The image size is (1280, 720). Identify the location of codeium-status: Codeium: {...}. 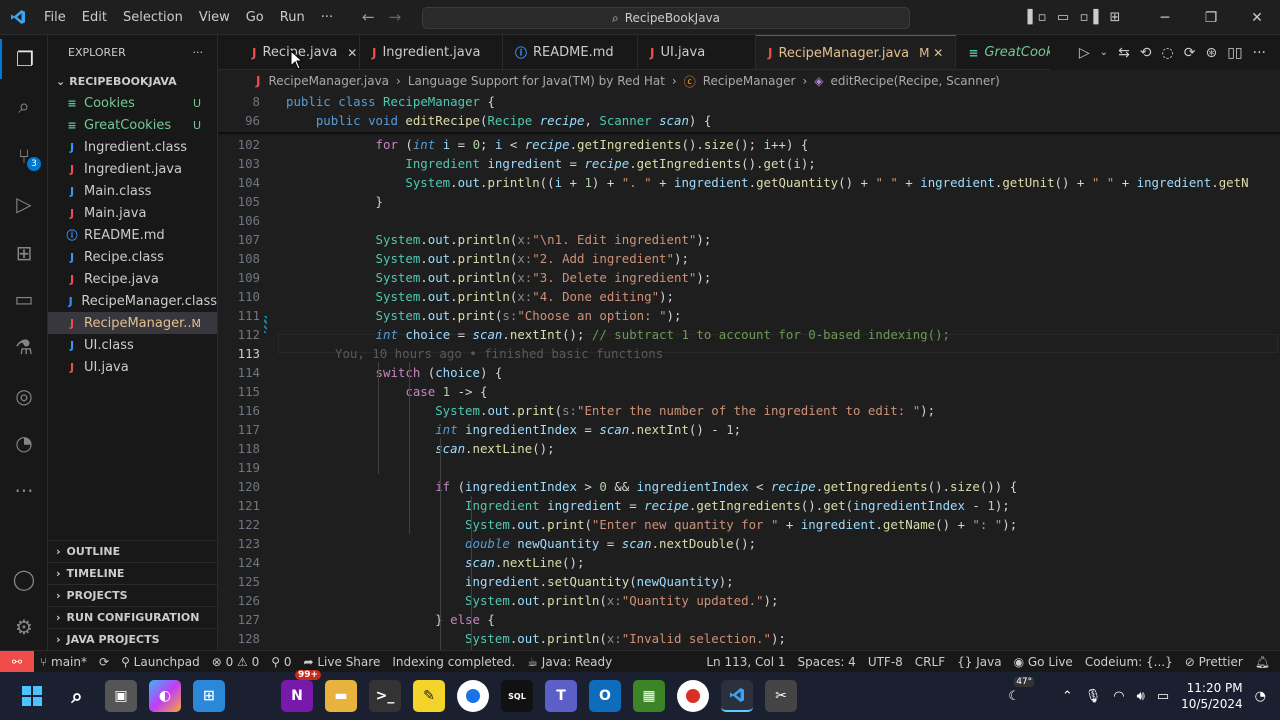
(1129, 662).